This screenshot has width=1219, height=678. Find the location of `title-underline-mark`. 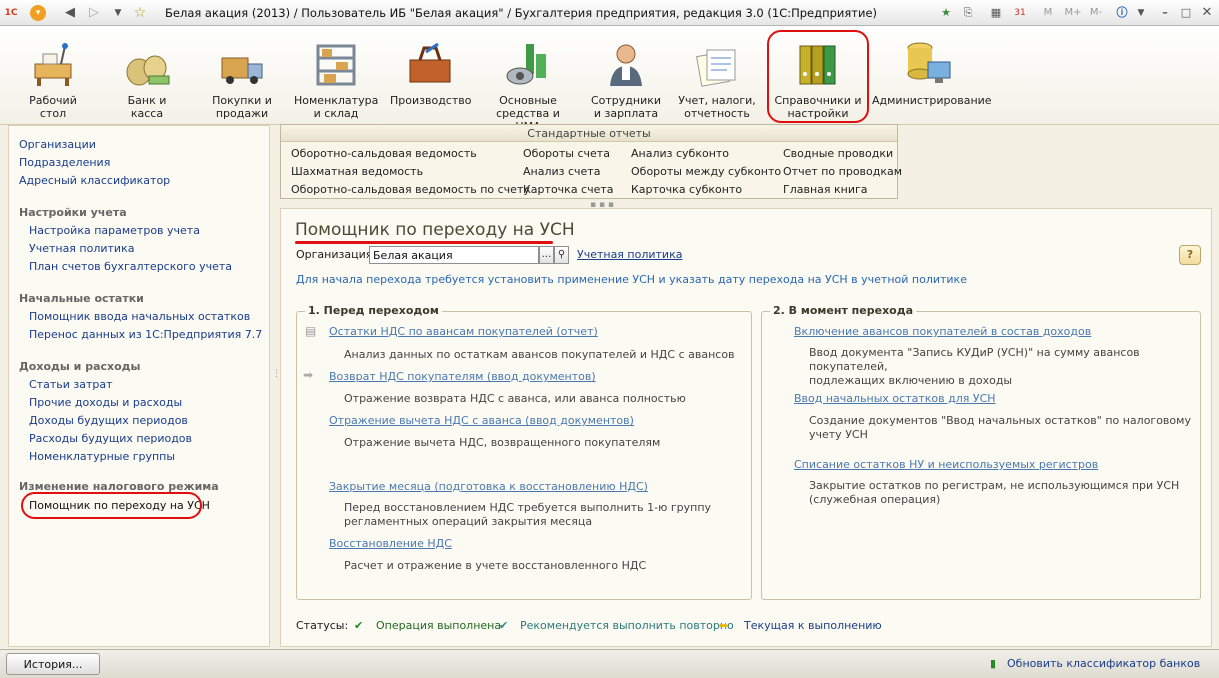

title-underline-mark is located at coordinates (424, 242).